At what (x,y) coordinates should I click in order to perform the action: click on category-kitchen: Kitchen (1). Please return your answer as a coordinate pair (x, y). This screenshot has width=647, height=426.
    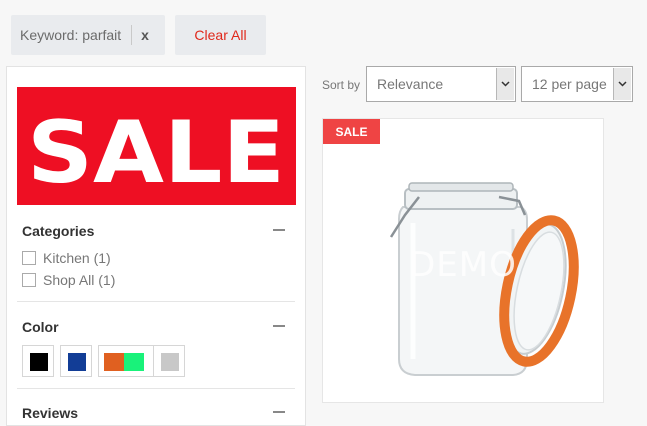
    Looking at the image, I should click on (66, 258).